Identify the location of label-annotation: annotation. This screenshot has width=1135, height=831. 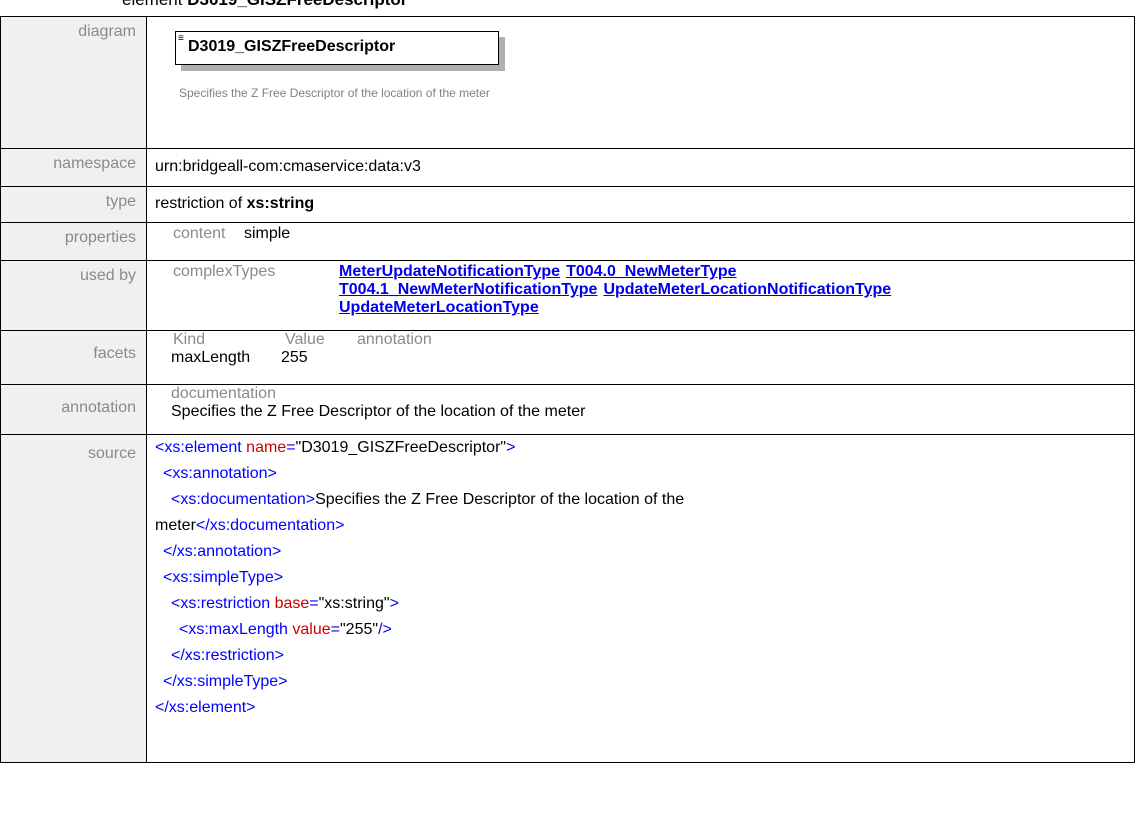
(73, 409).